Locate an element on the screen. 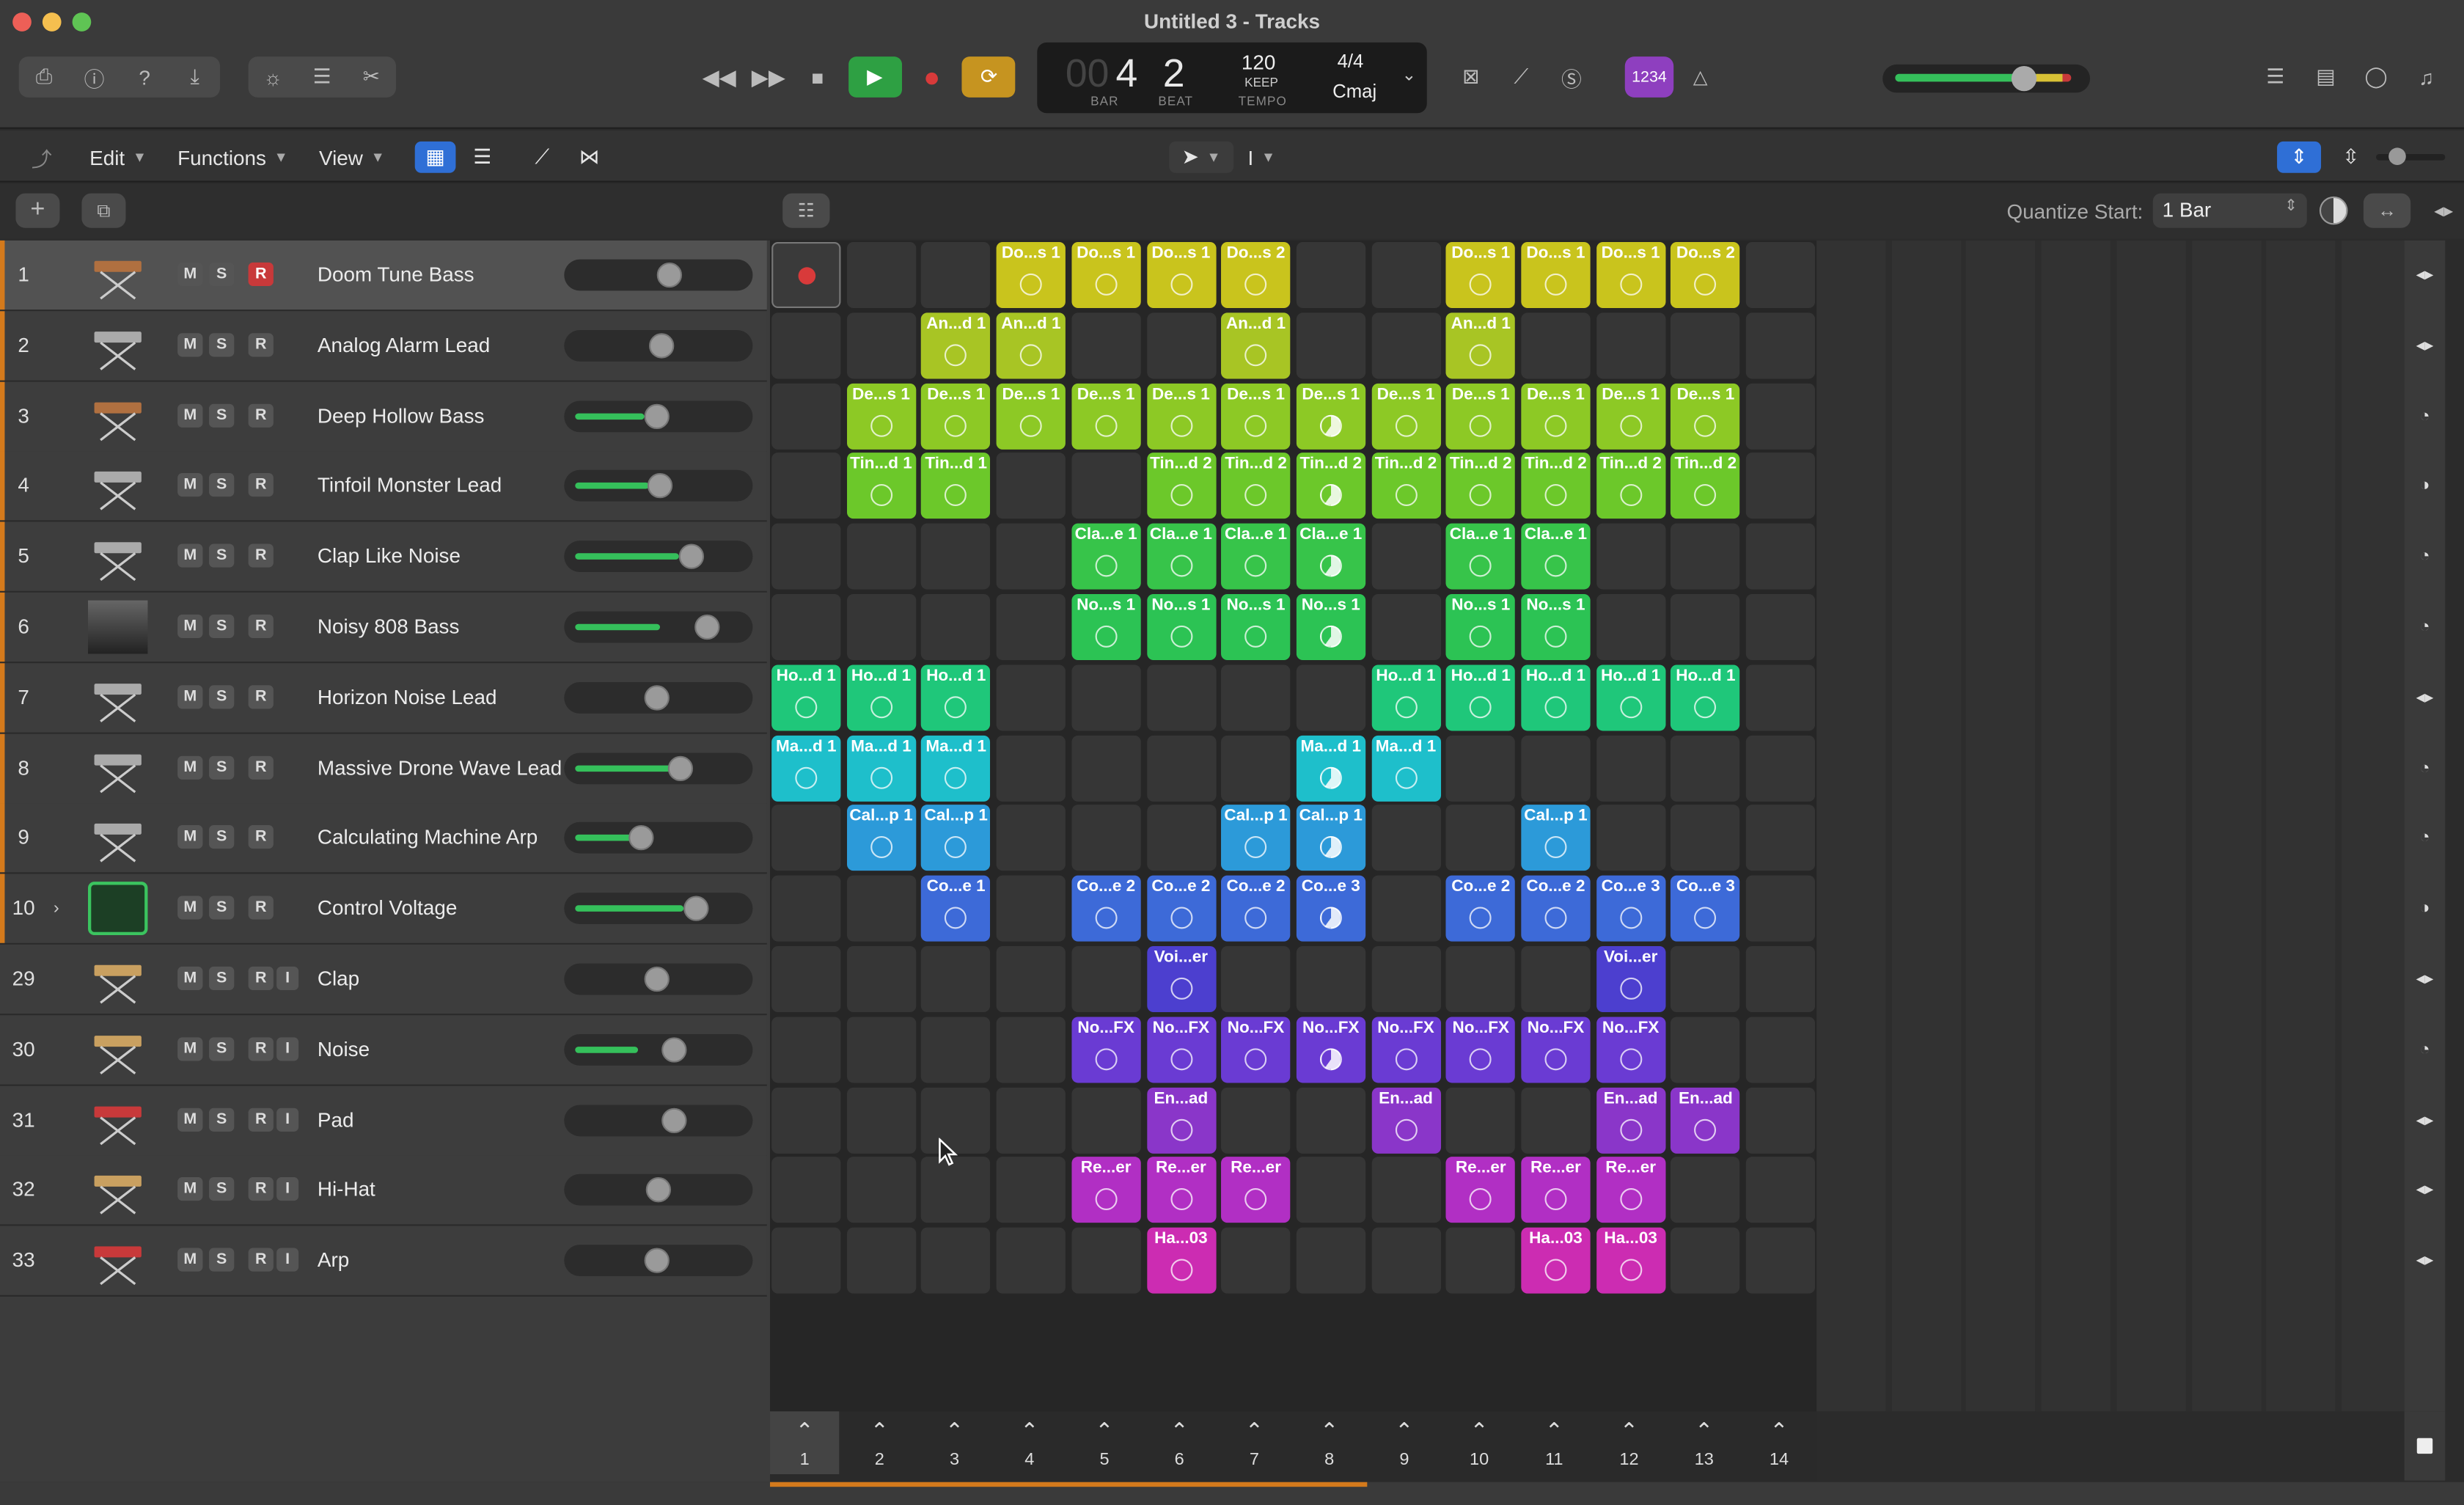  vertical-zoom-icon: ⇕ is located at coordinates (2299, 157).